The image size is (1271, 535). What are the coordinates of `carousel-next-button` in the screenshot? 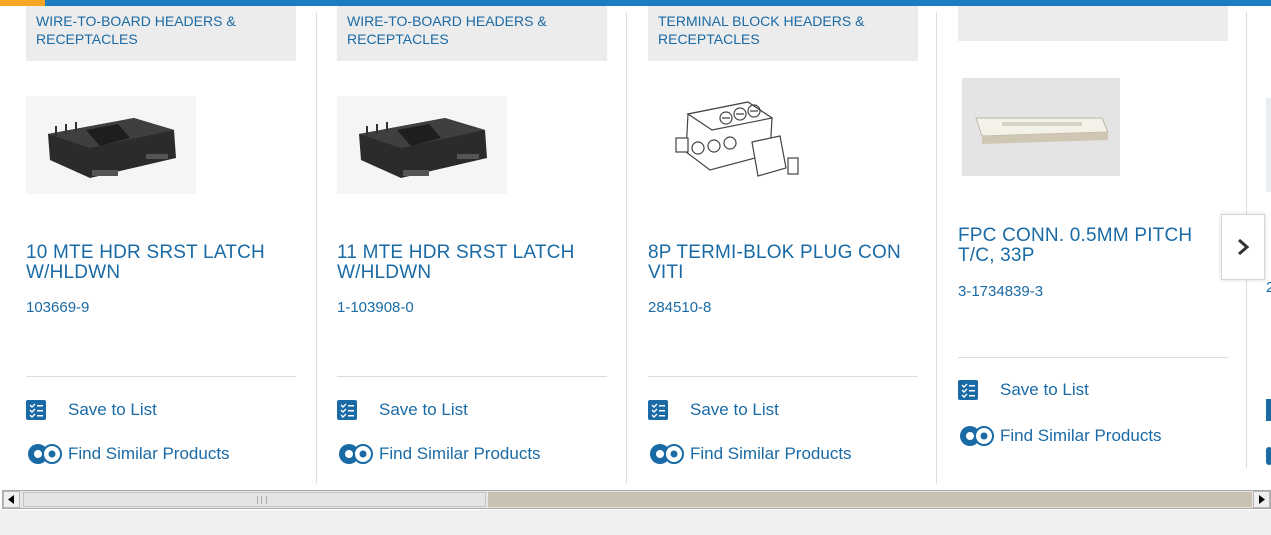 It's located at (1243, 247).